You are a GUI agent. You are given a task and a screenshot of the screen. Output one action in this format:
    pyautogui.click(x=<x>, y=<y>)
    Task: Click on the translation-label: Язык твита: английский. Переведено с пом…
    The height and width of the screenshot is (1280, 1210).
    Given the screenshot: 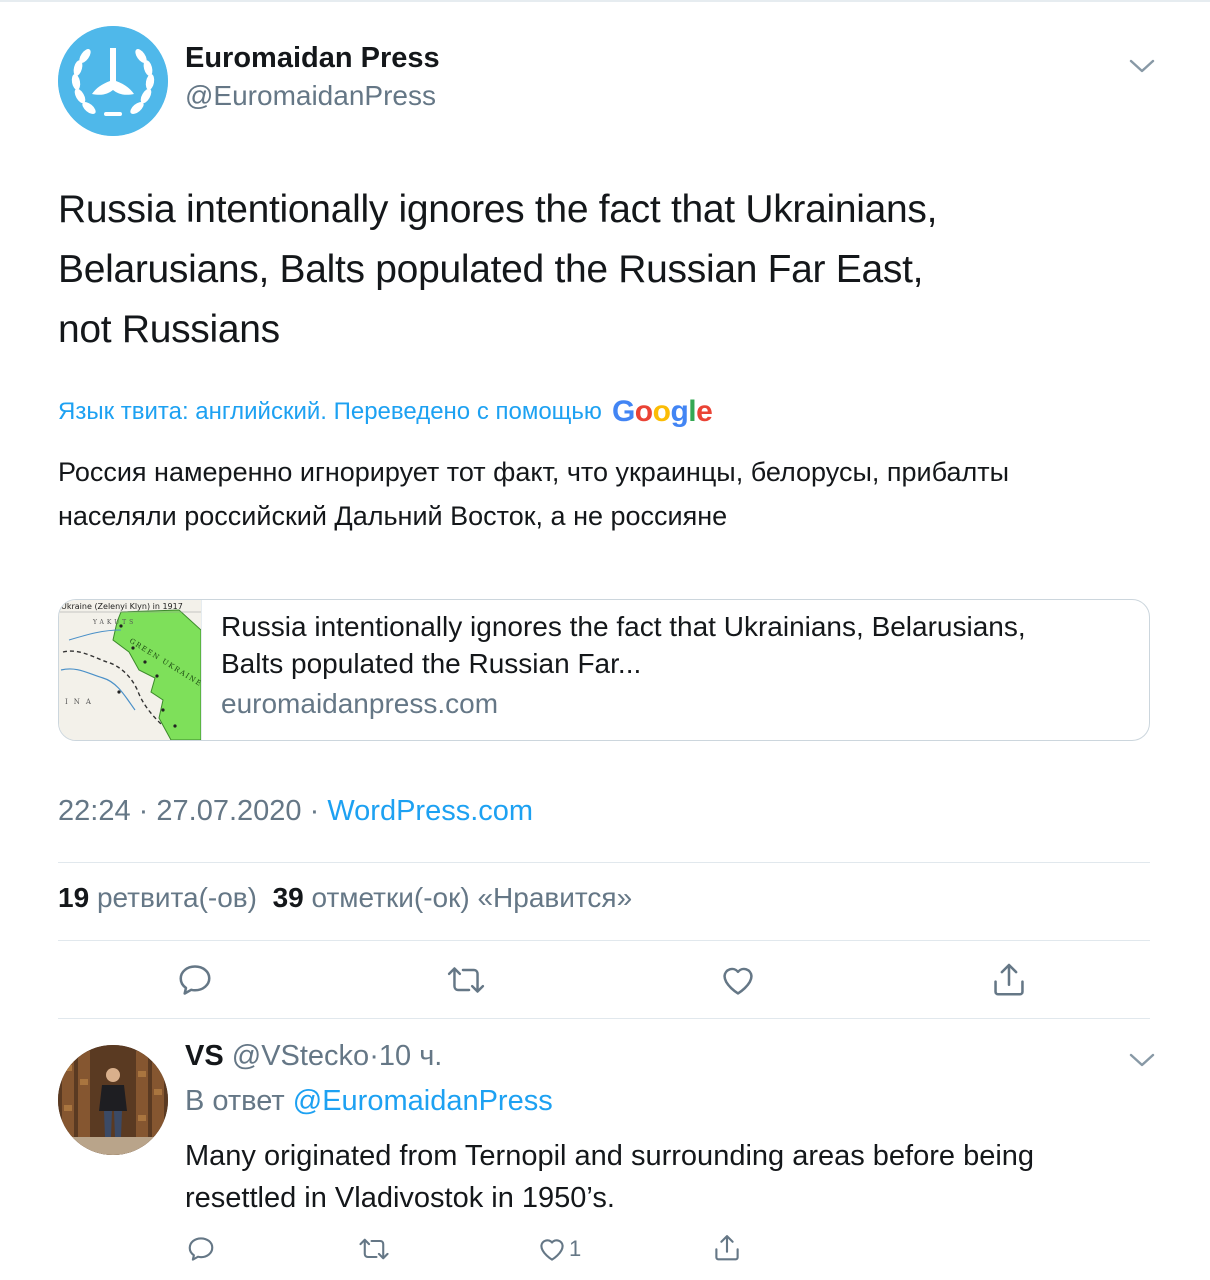 What is the action you would take?
    pyautogui.click(x=330, y=411)
    